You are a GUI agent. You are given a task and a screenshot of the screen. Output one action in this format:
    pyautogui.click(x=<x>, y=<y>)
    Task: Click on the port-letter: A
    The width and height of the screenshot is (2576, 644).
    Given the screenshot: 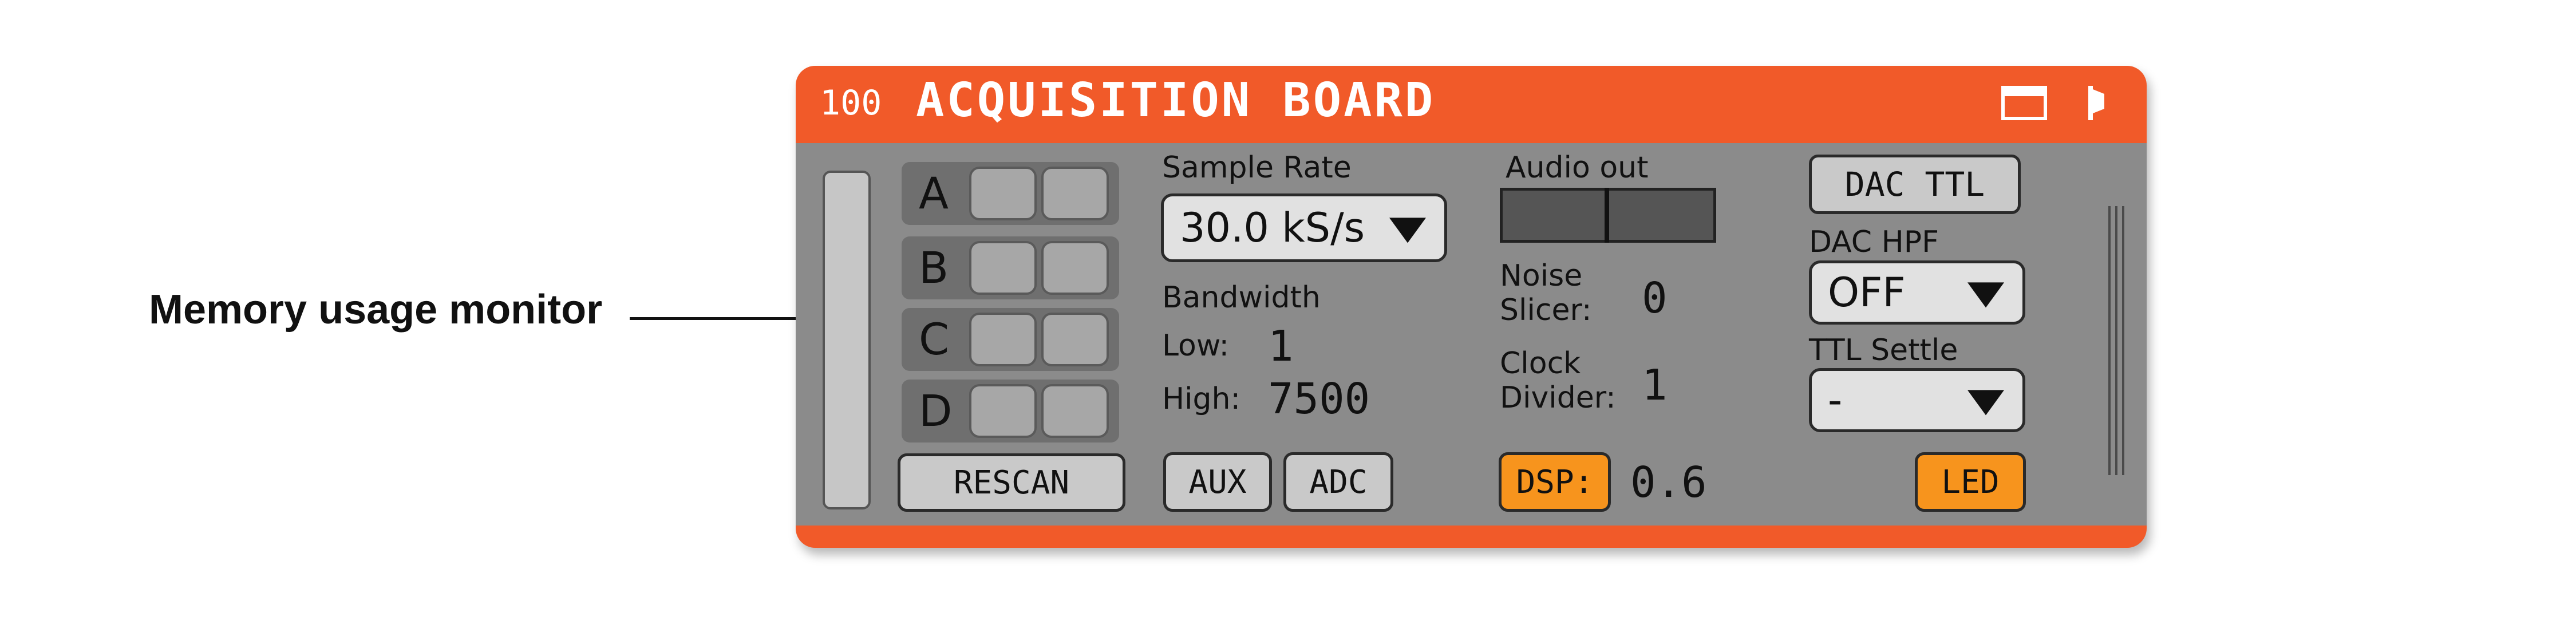 What is the action you would take?
    pyautogui.click(x=934, y=193)
    